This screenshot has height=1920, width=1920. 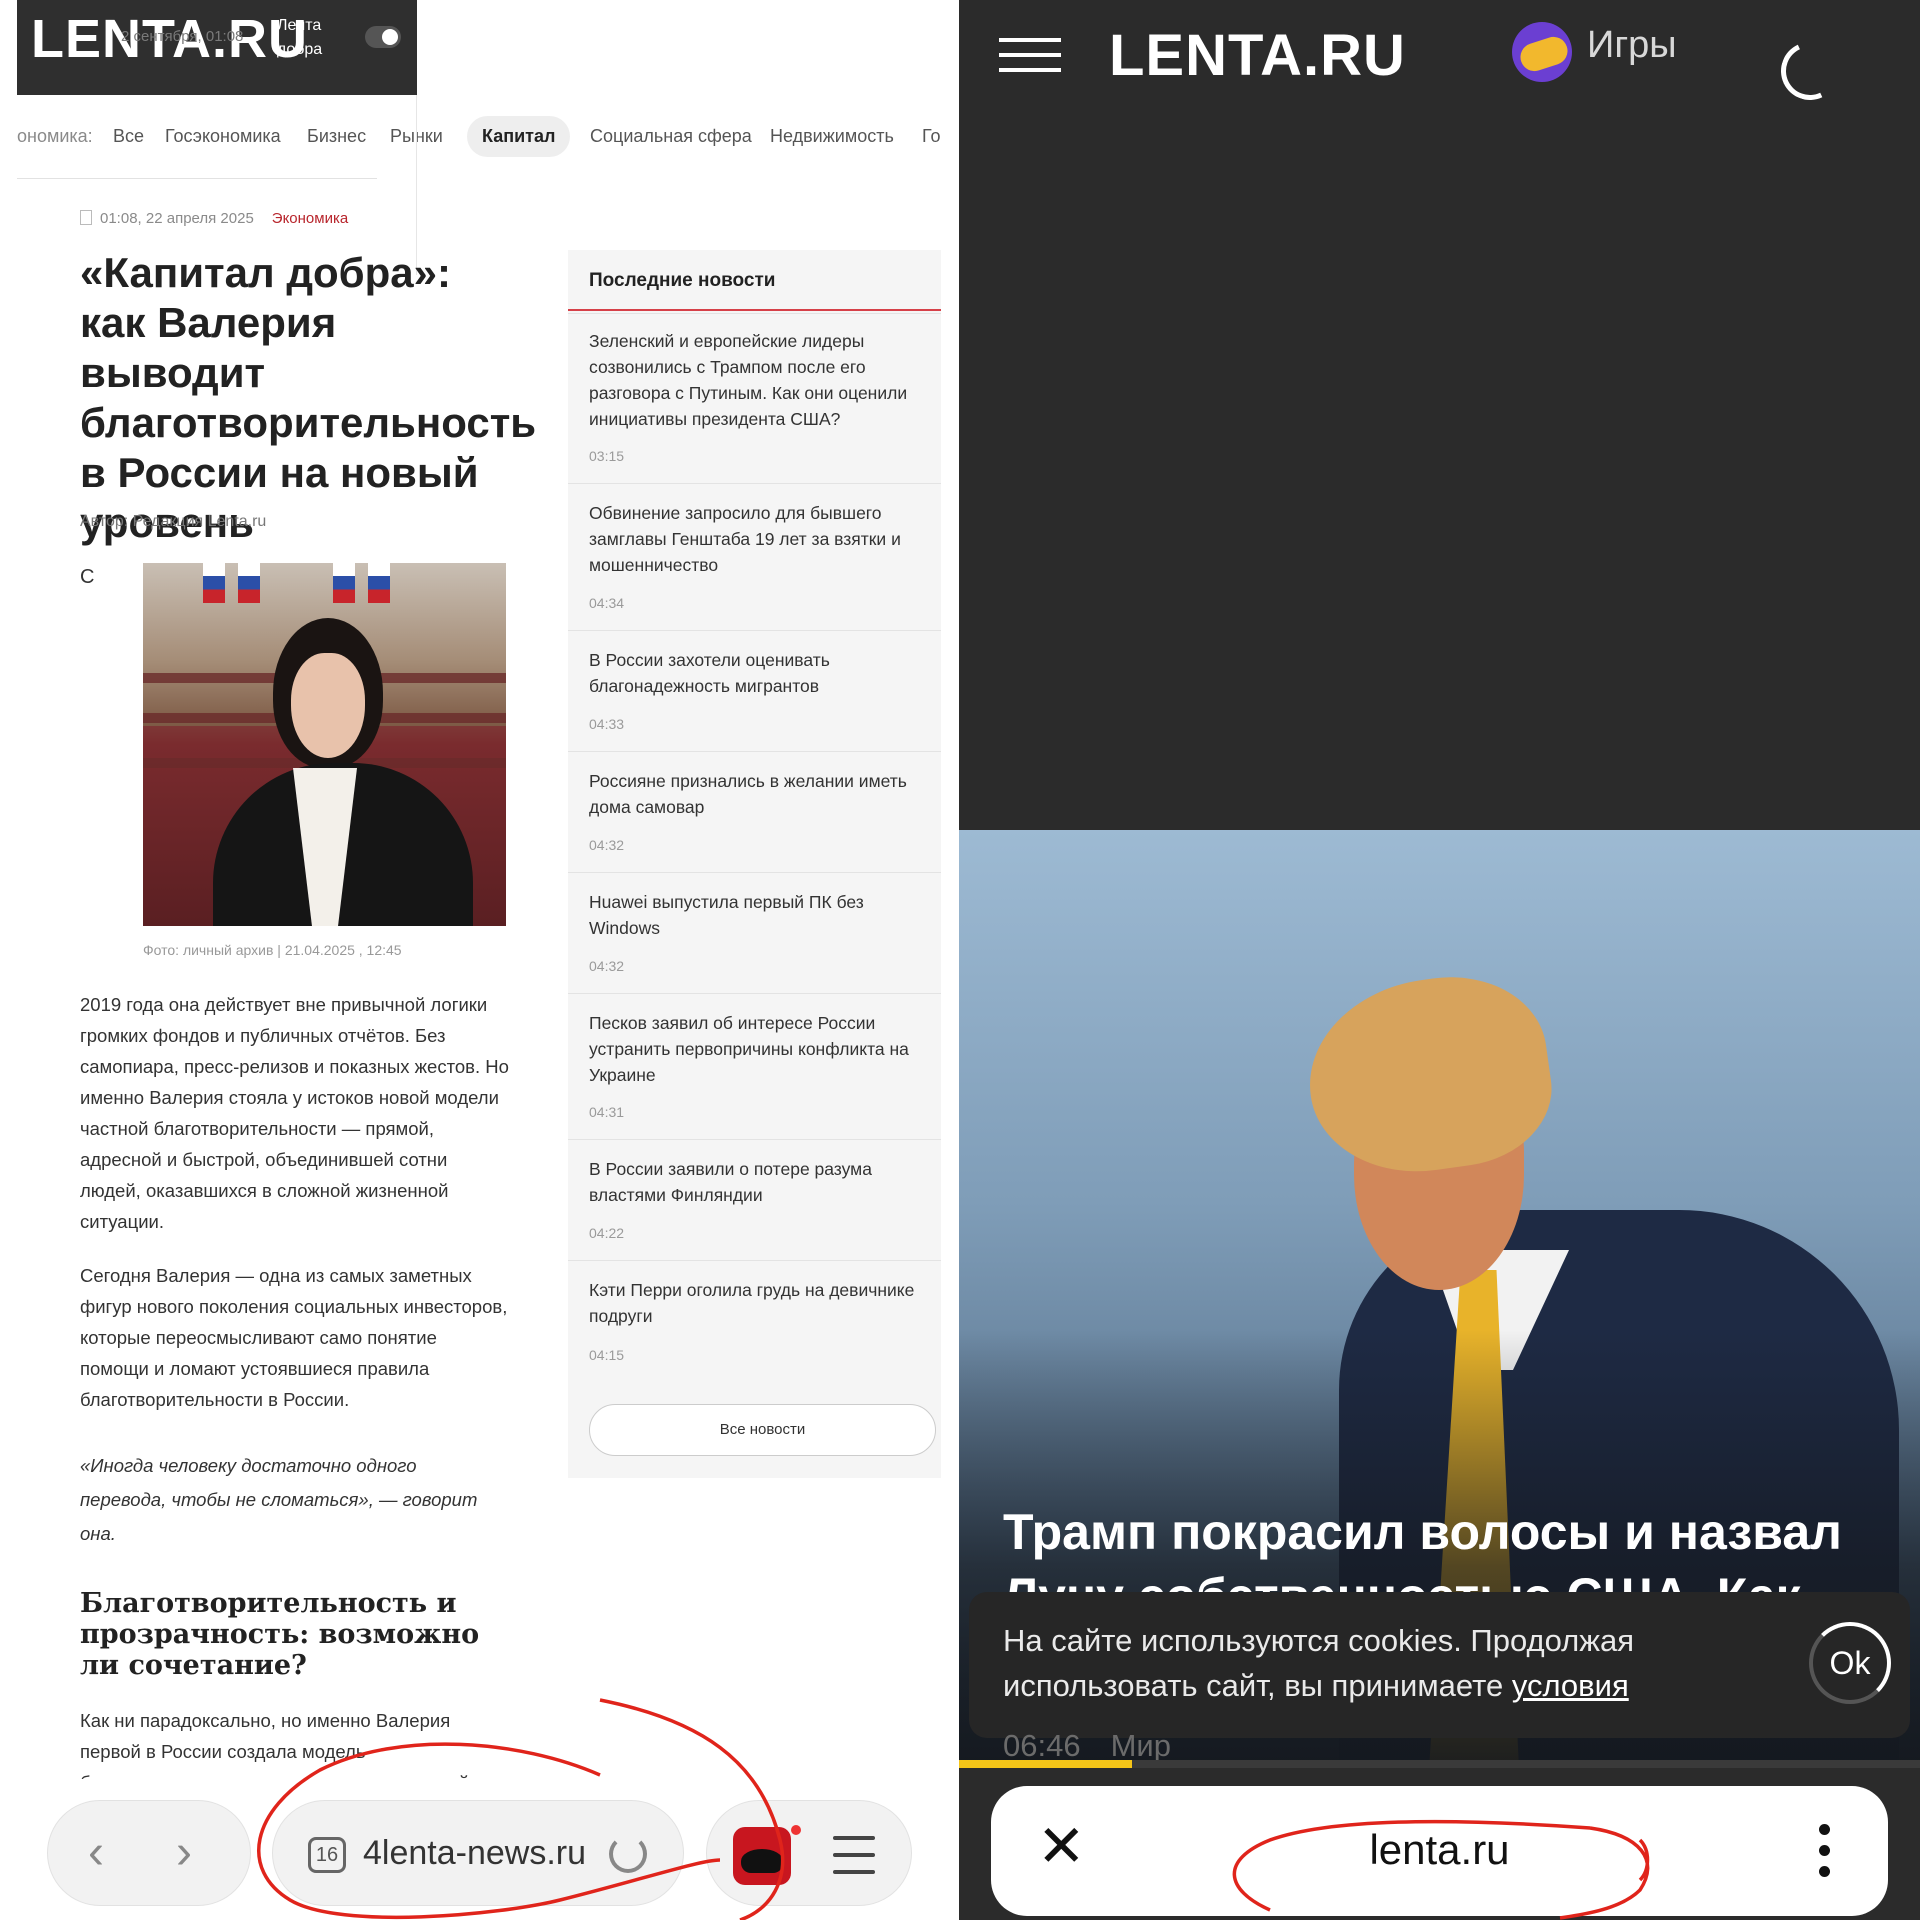 I want to click on category-prefix: ономика:, so click(x=55, y=136).